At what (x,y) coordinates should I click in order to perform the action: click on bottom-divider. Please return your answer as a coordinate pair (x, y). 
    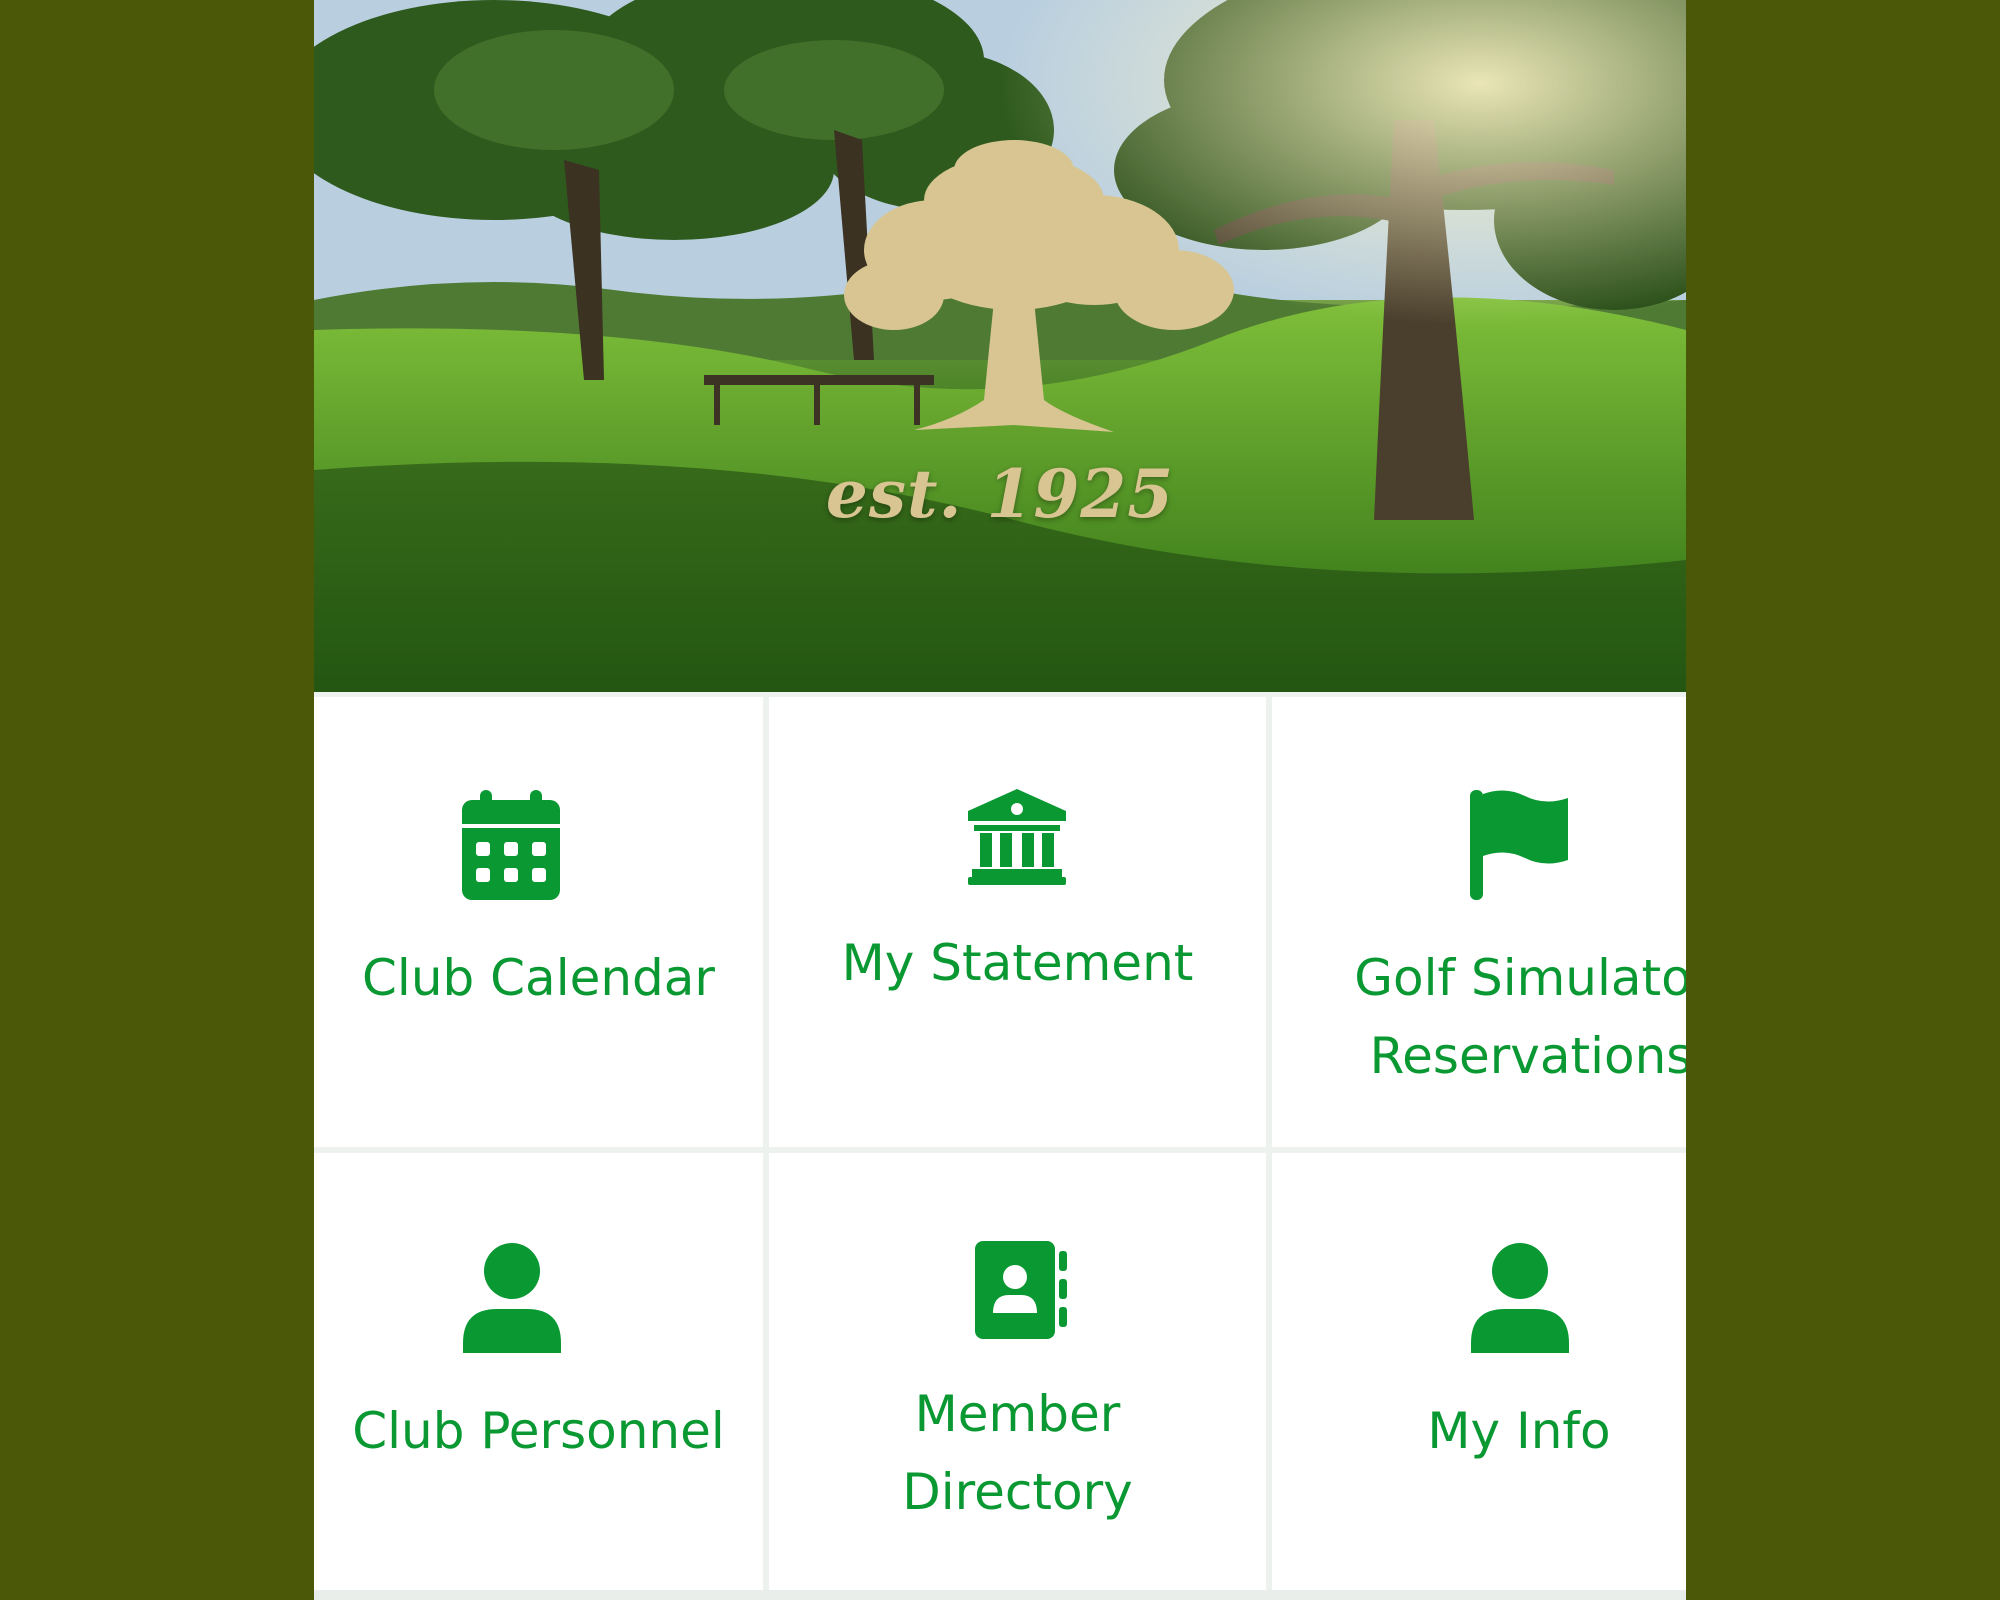
    Looking at the image, I should click on (1000, 1595).